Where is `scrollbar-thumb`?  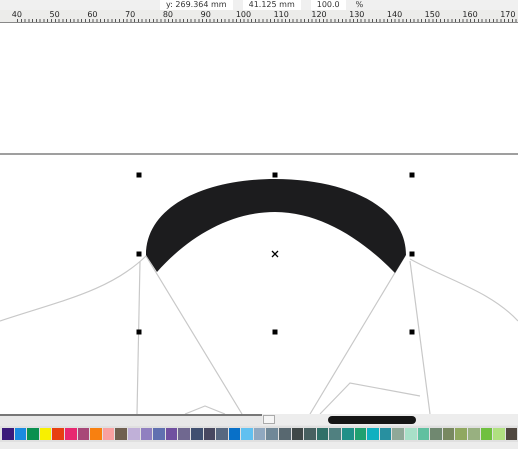 scrollbar-thumb is located at coordinates (372, 420).